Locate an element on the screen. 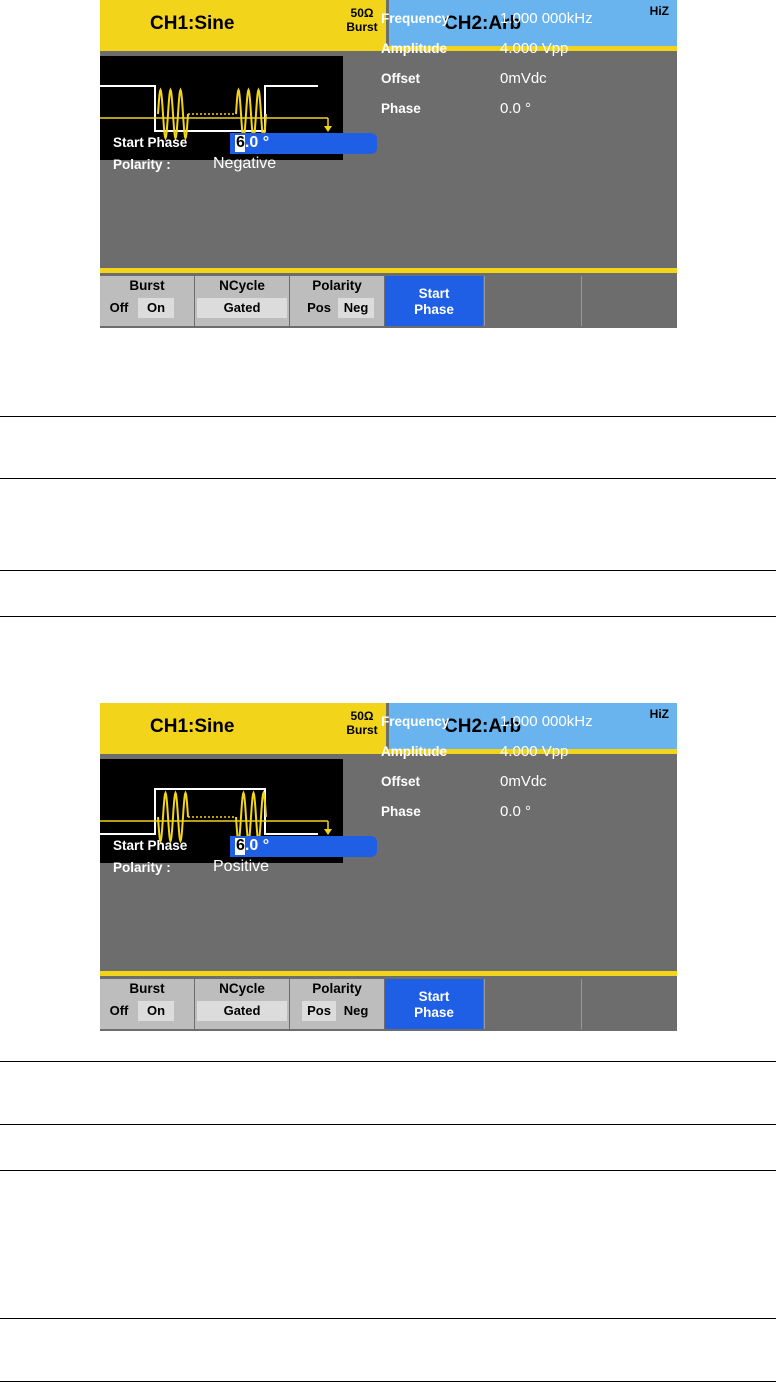 This screenshot has width=776, height=1382. polarity-value: Negative is located at coordinates (245, 163).